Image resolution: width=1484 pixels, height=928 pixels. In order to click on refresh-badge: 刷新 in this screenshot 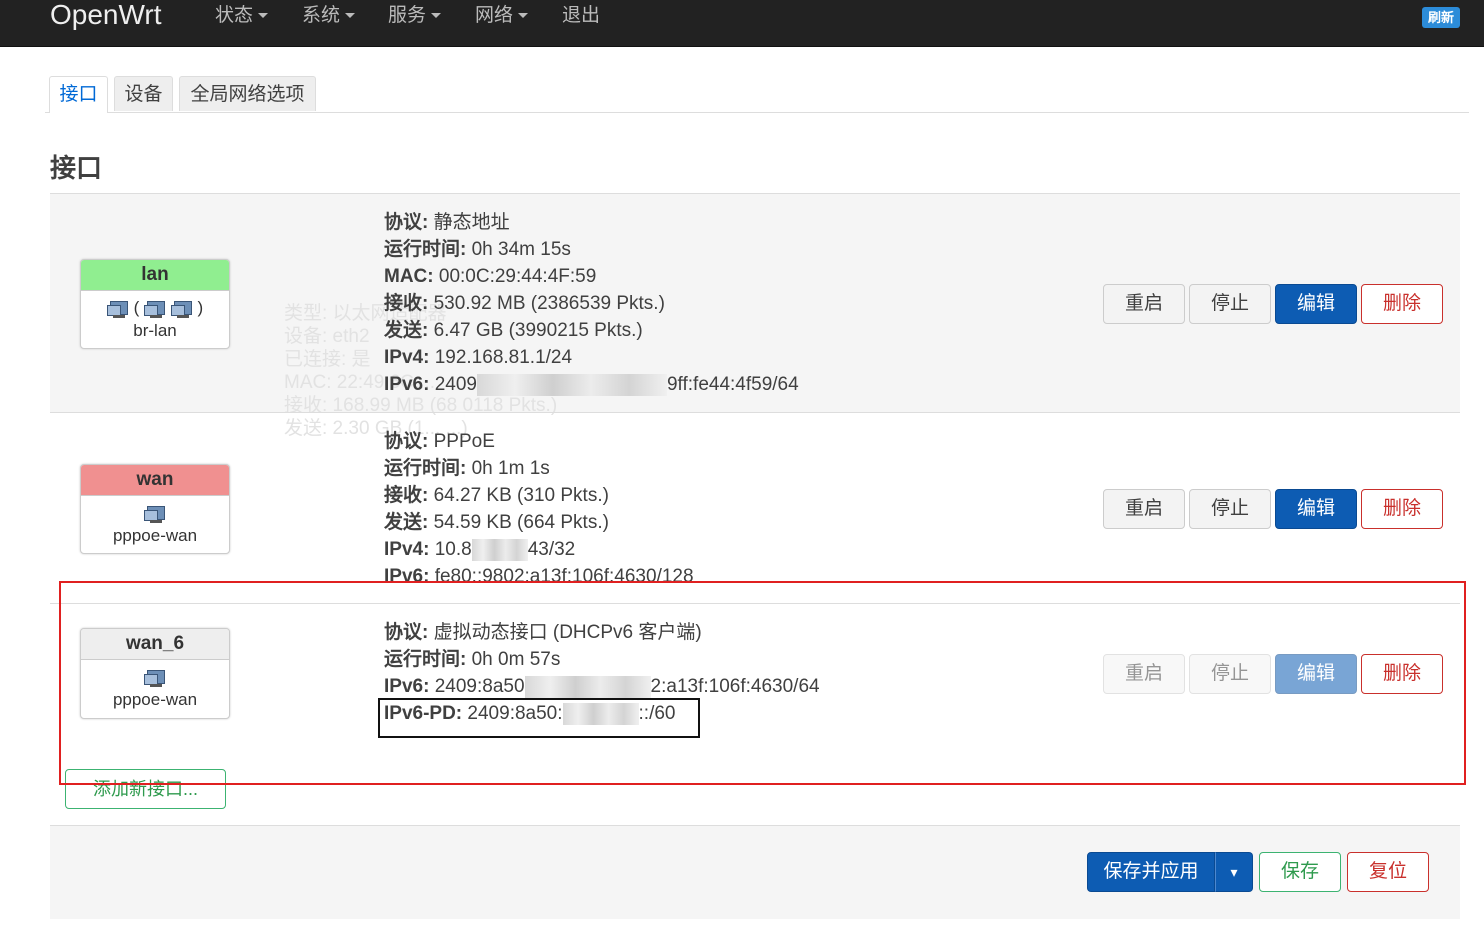, I will do `click(1441, 17)`.